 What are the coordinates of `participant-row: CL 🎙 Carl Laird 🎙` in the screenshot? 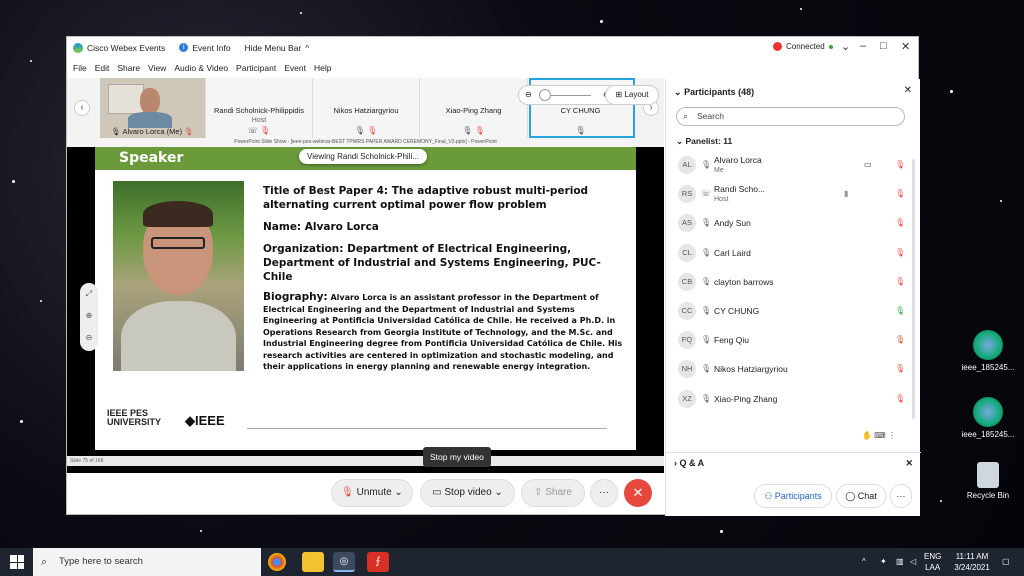 It's located at (788, 253).